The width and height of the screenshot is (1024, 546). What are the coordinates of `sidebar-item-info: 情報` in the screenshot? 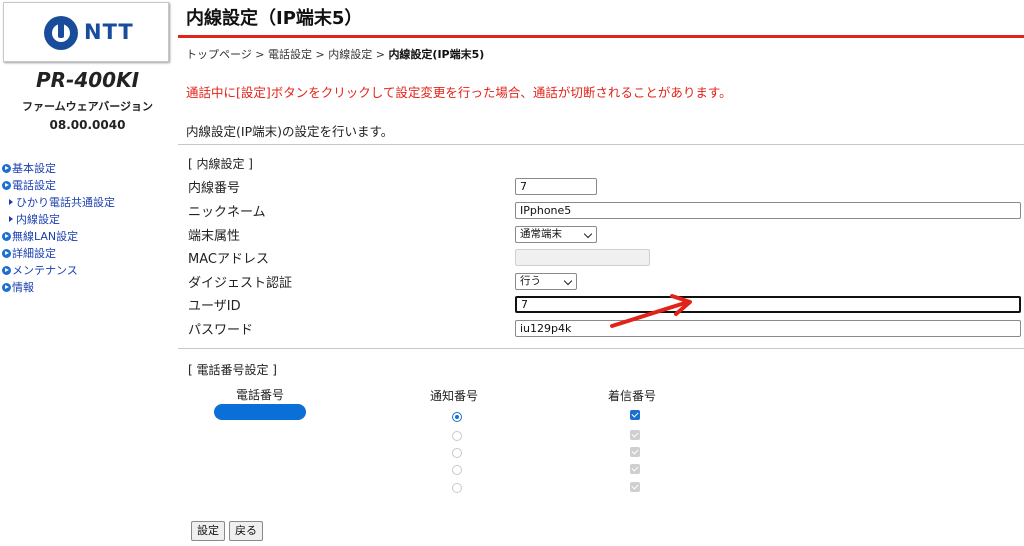 It's located at (58, 287).